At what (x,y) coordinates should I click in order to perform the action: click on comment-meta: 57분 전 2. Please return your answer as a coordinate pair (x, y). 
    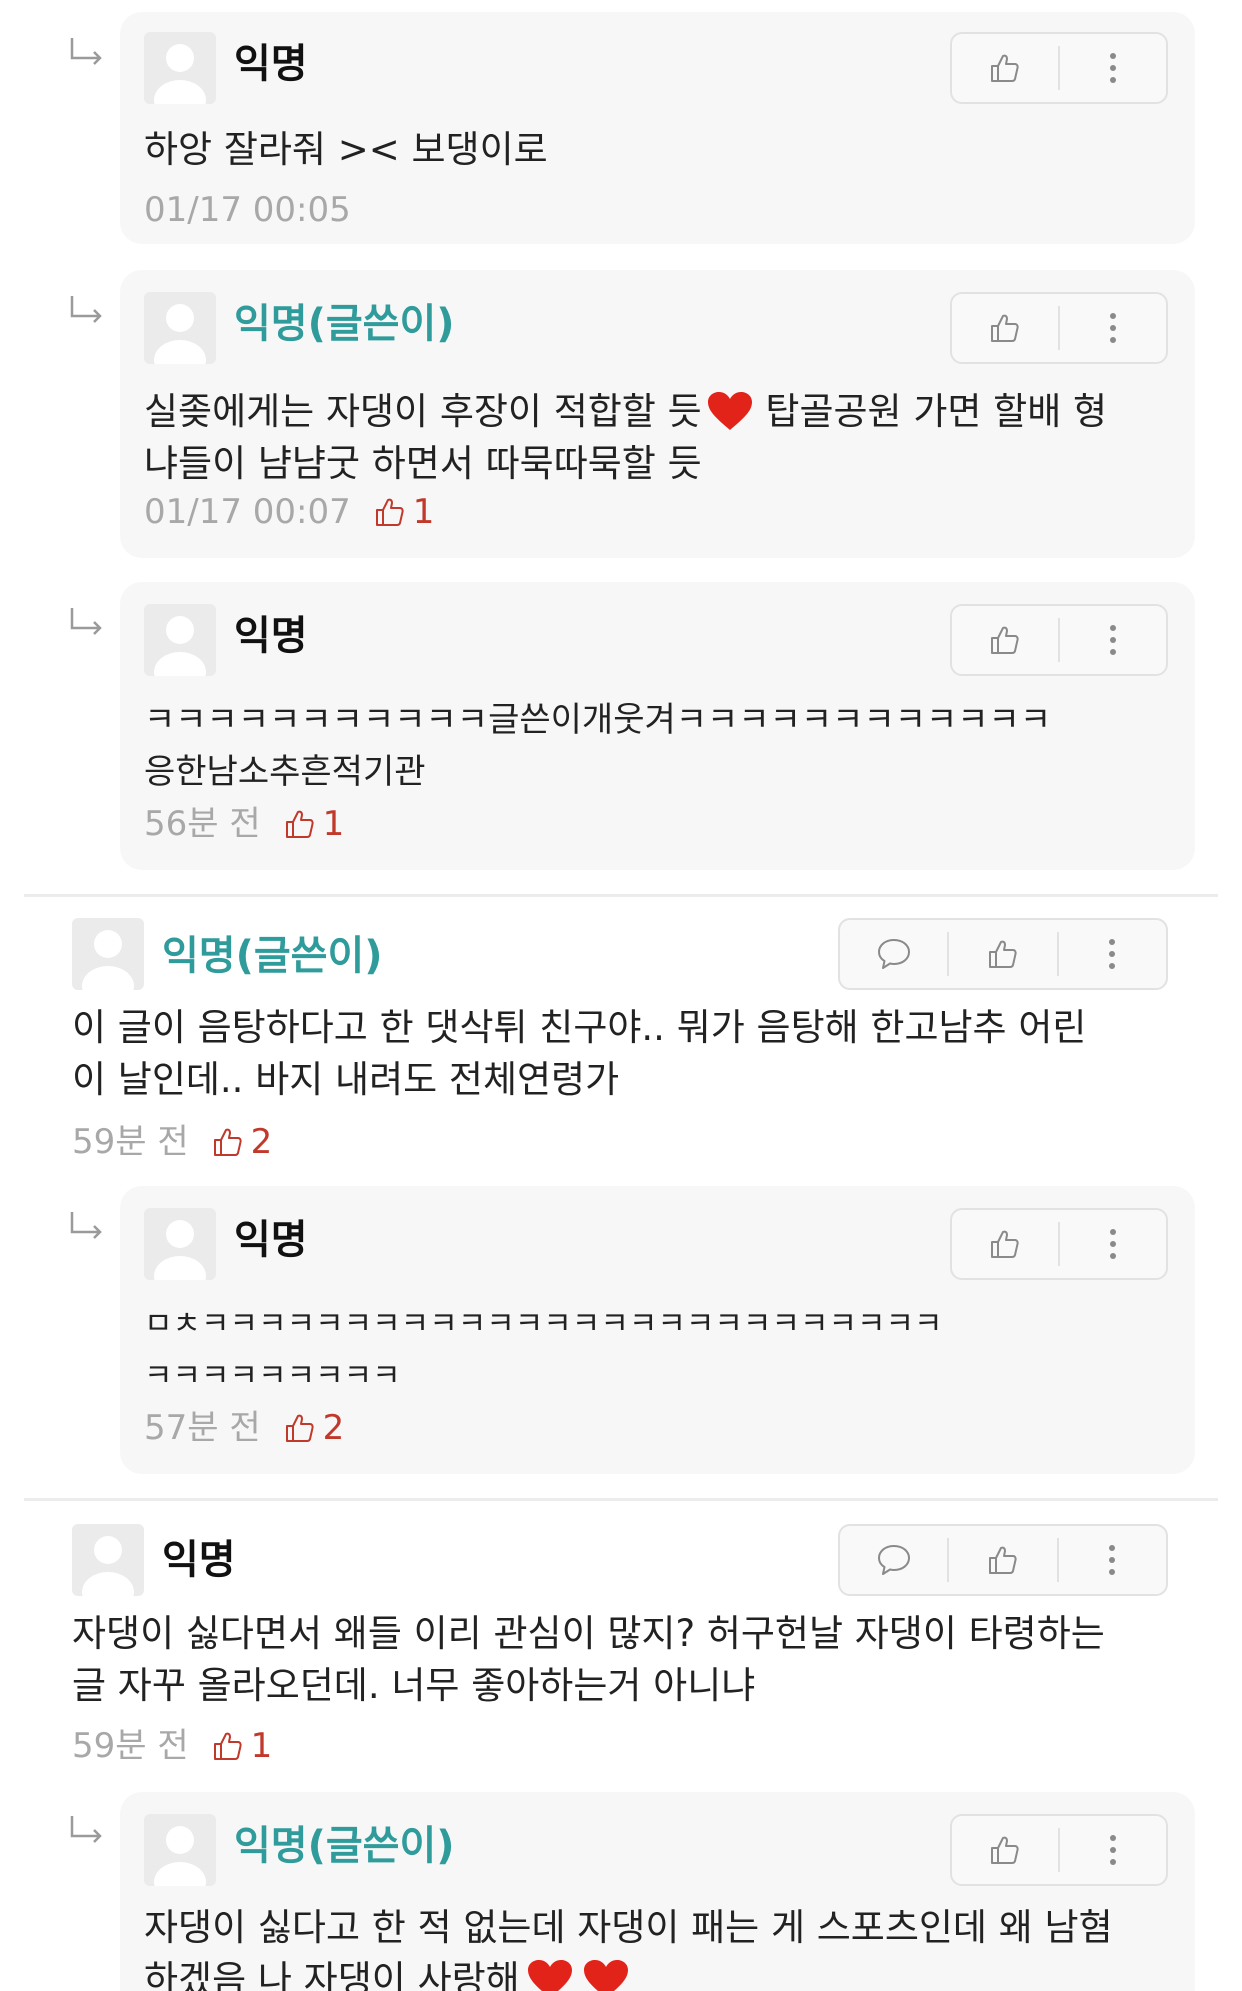
    Looking at the image, I should click on (244, 1428).